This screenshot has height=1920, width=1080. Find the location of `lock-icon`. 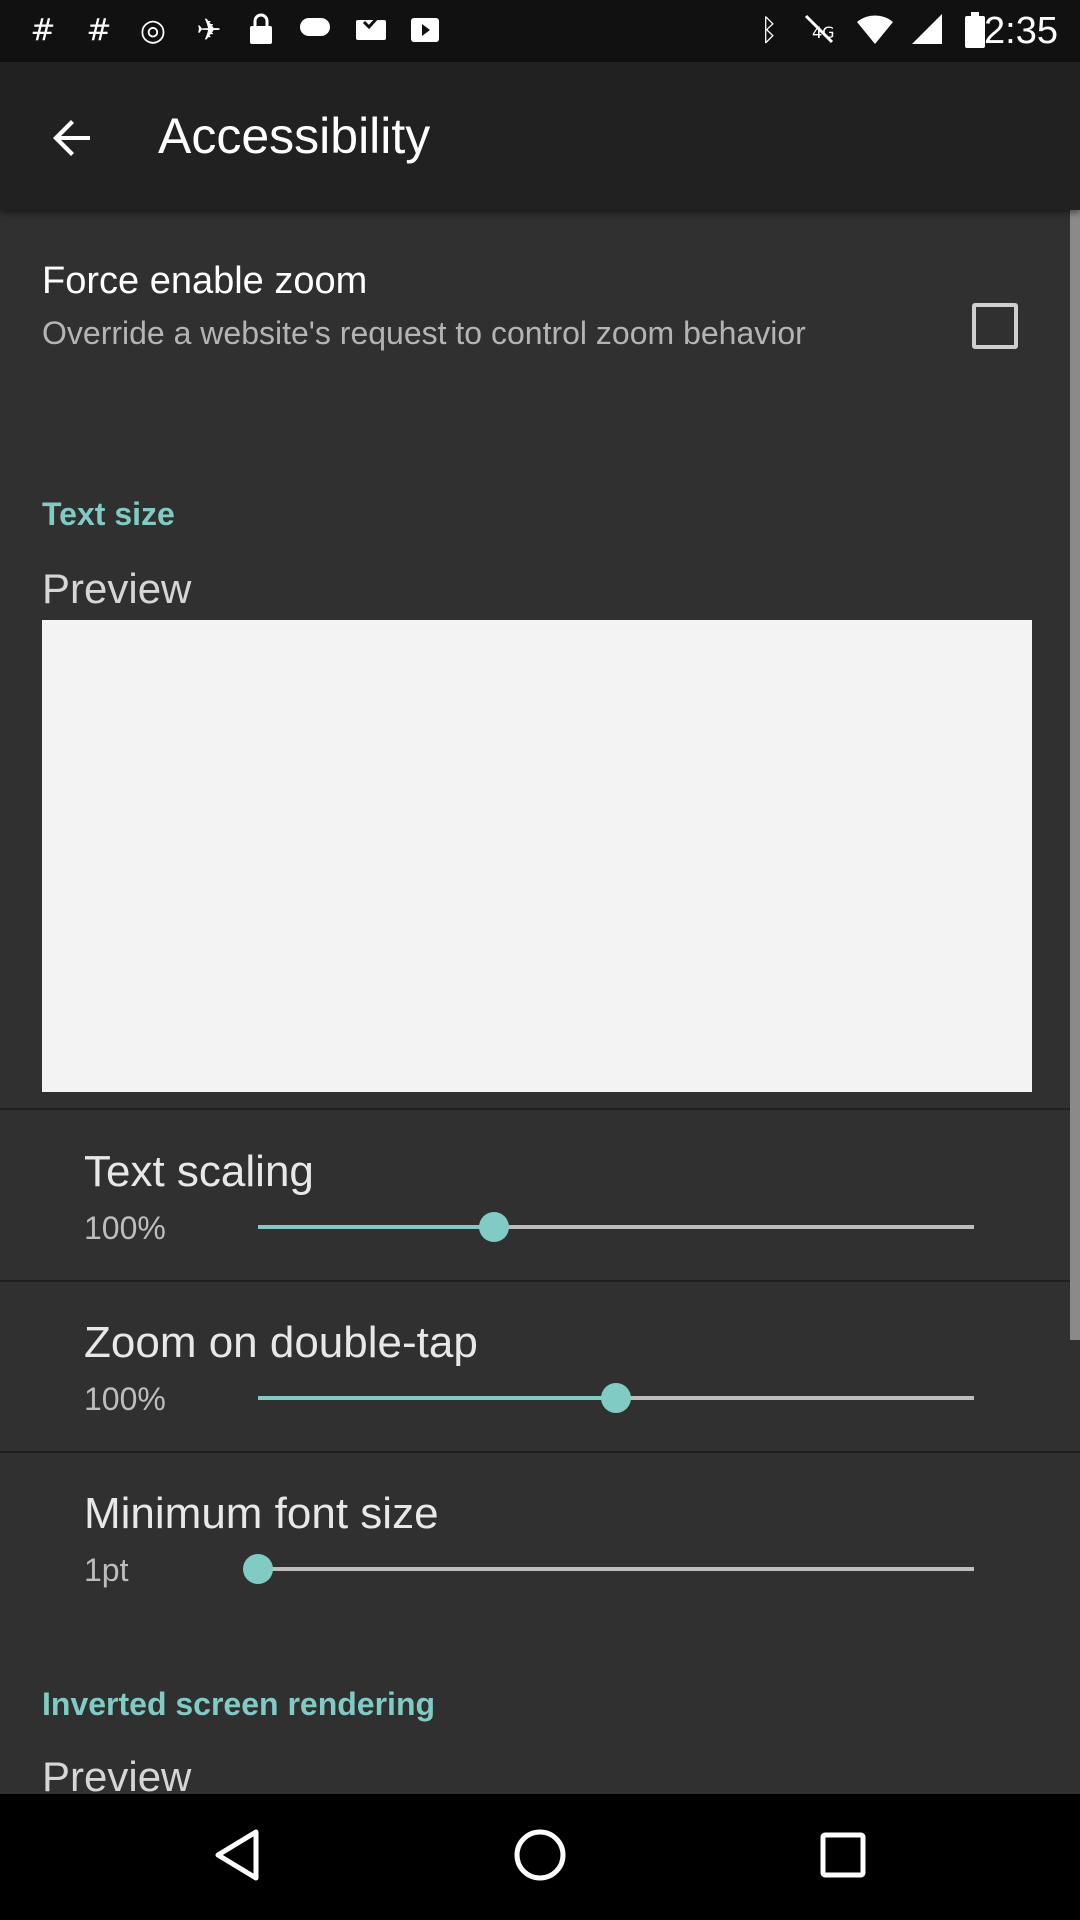

lock-icon is located at coordinates (261, 31).